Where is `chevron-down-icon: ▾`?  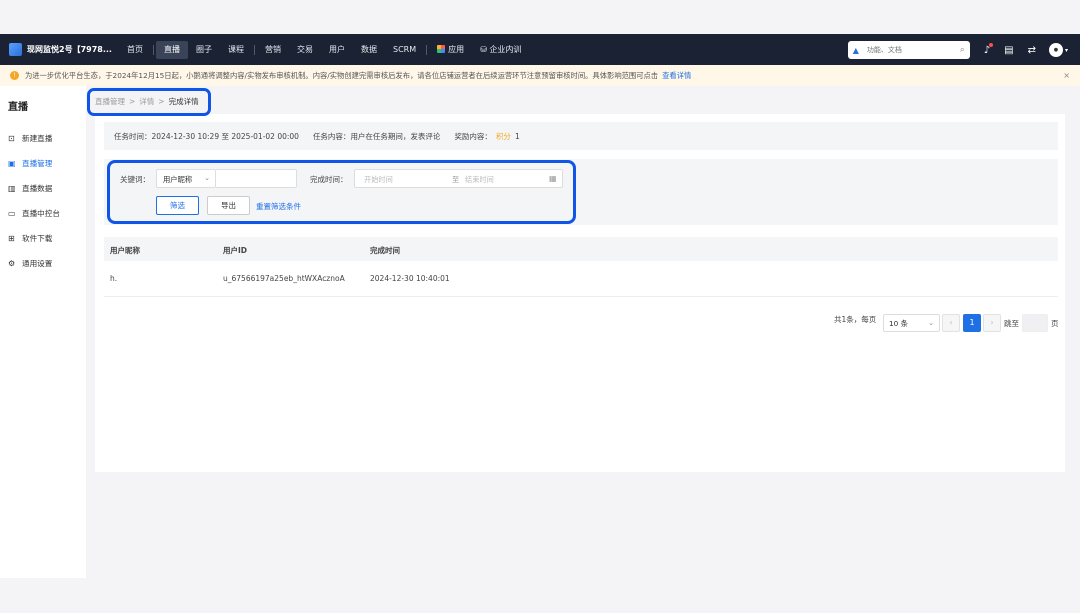 chevron-down-icon: ▾ is located at coordinates (1066, 50).